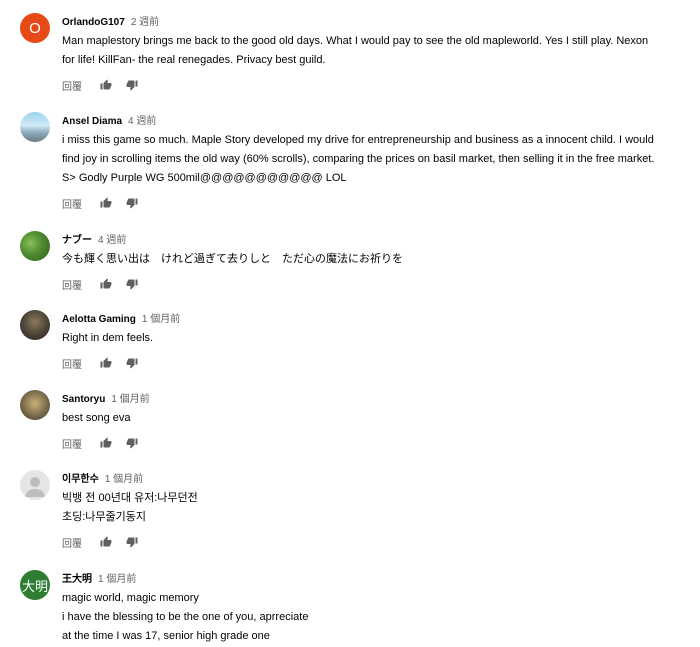 This screenshot has height=647, width=700. Describe the element at coordinates (93, 22) in the screenshot. I see `comment-author: OrlandoG107` at that location.